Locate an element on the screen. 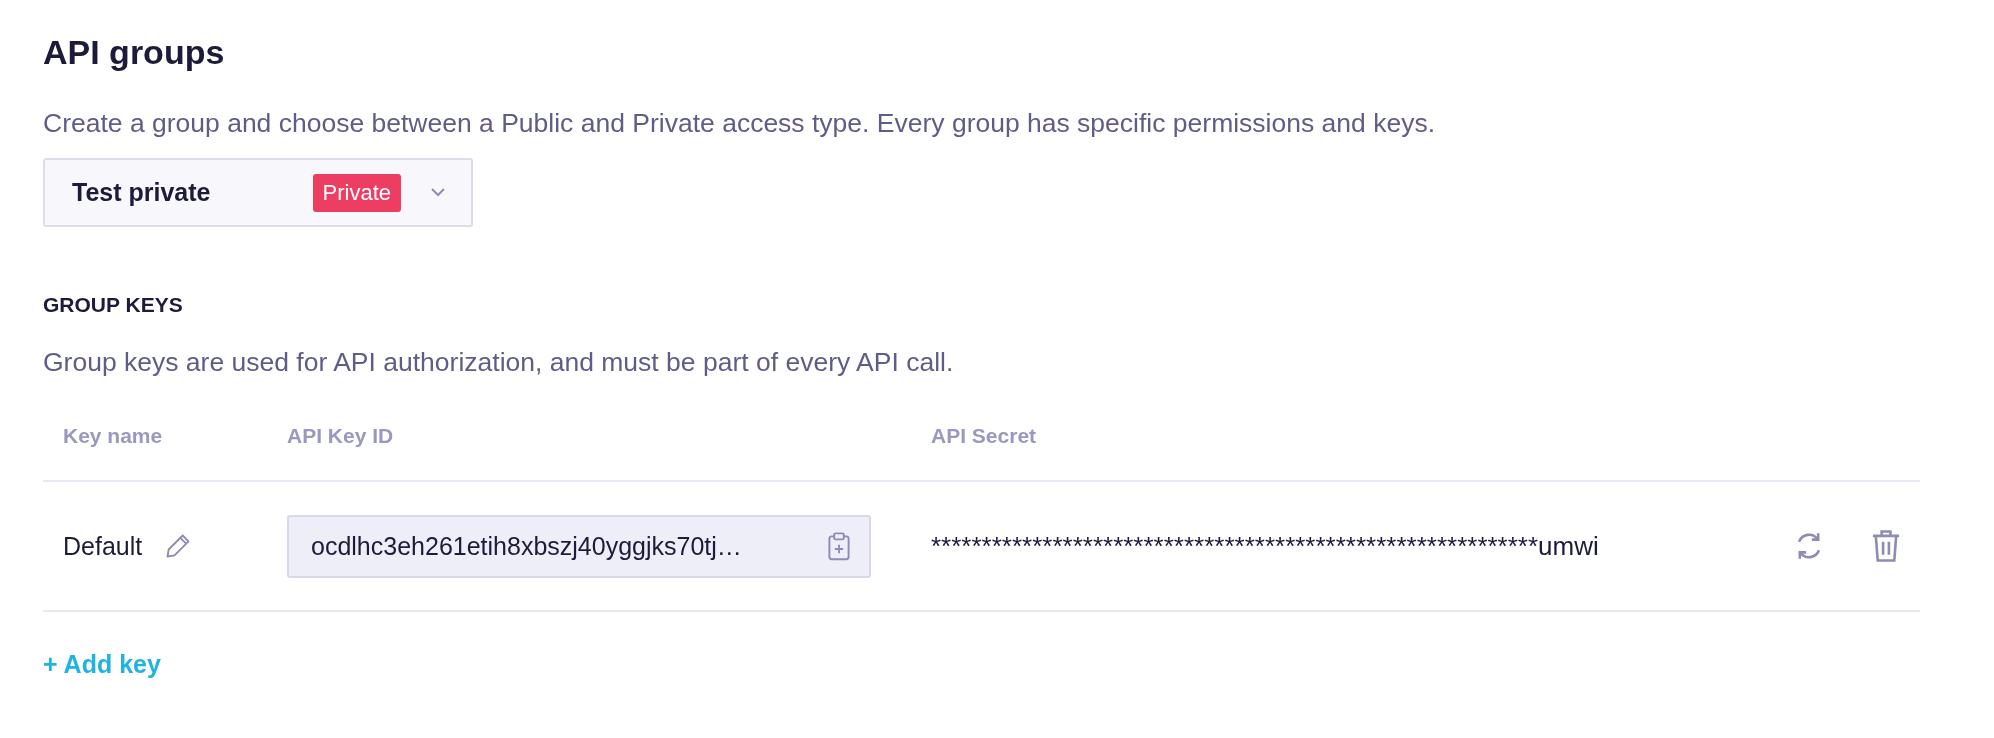 The height and width of the screenshot is (738, 1994). section-heading: GROUP KEYS is located at coordinates (113, 305).